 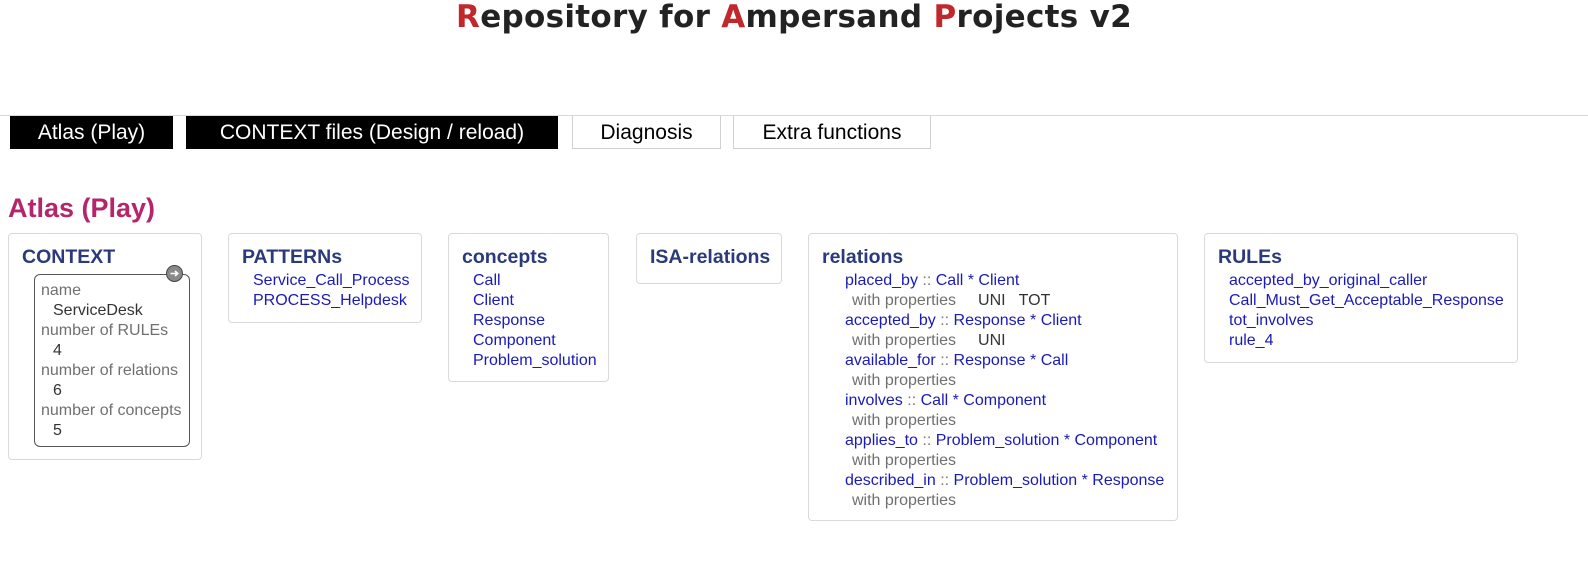 I want to click on relation-item: placed_by :: Call * Client, so click(x=932, y=281).